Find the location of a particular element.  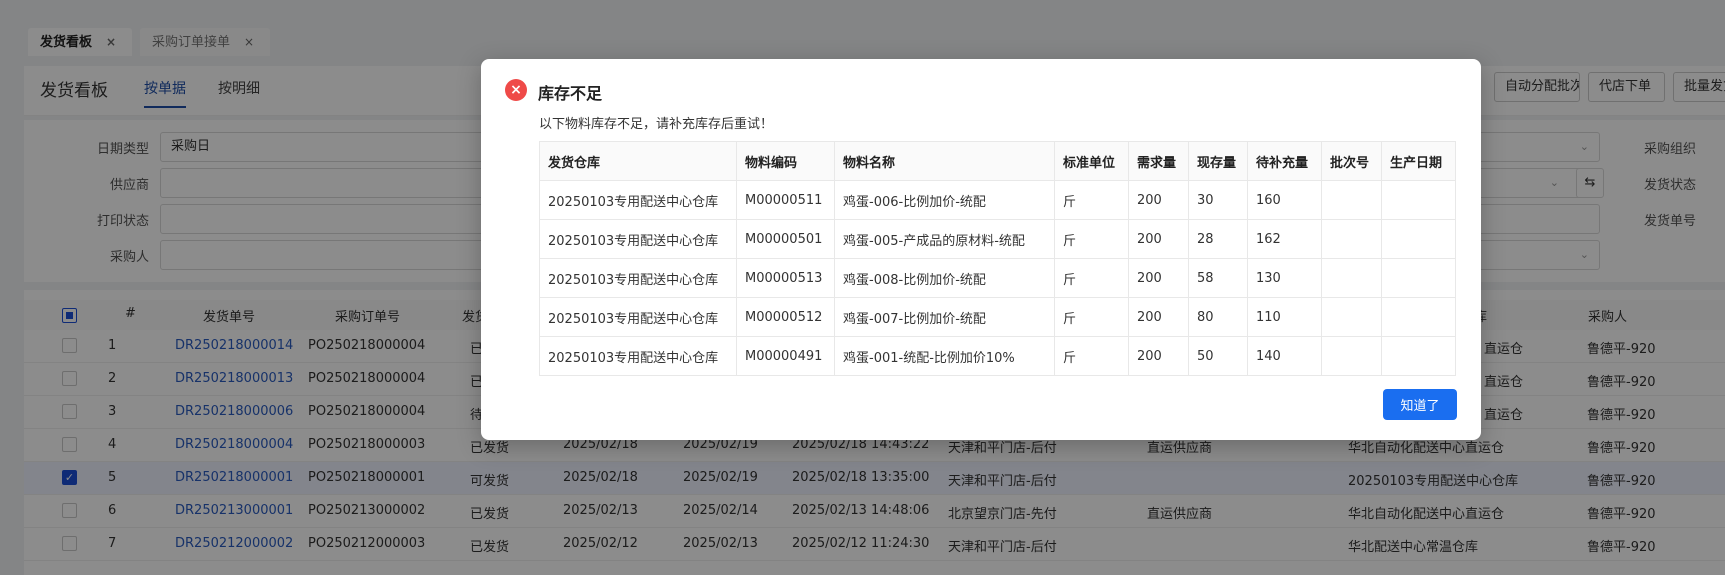

col-production-date: 生产日期 is located at coordinates (1418, 161).